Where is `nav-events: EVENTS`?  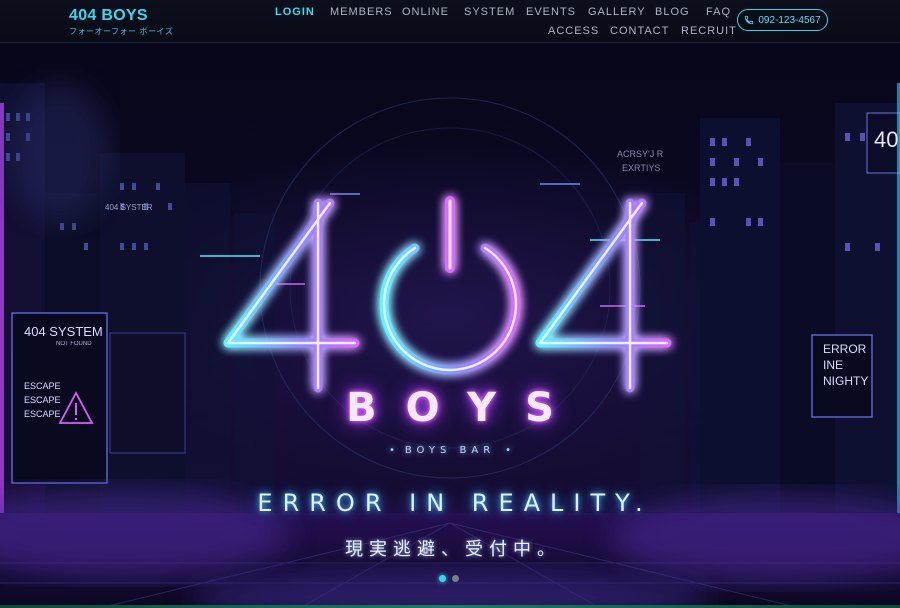 nav-events: EVENTS is located at coordinates (551, 12).